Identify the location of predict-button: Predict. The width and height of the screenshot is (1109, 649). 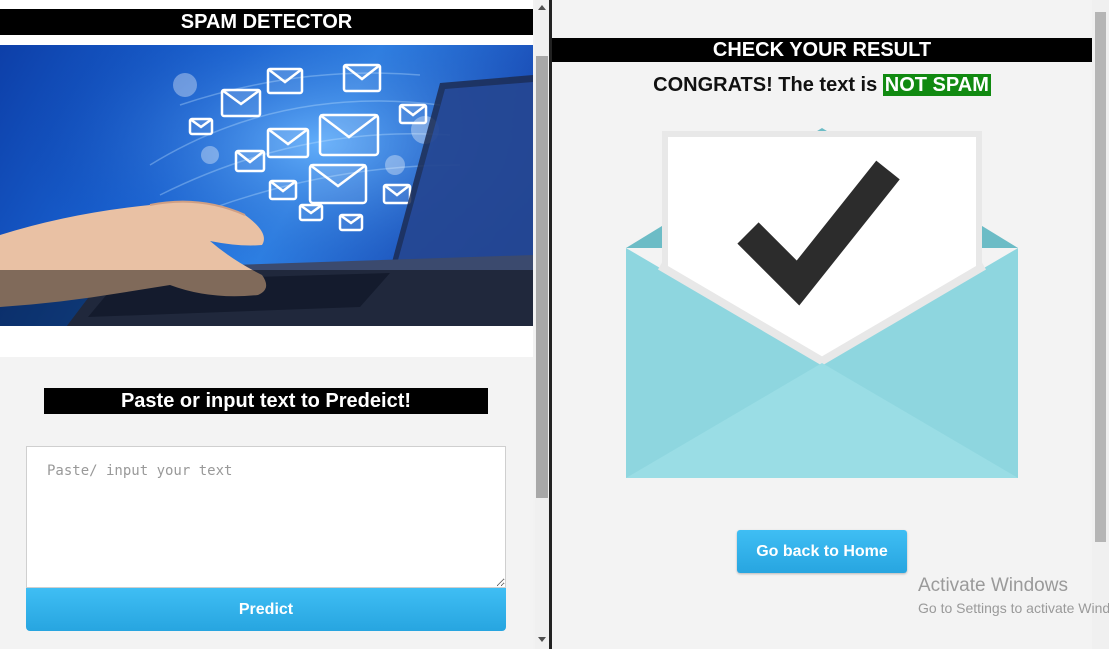
(266, 609).